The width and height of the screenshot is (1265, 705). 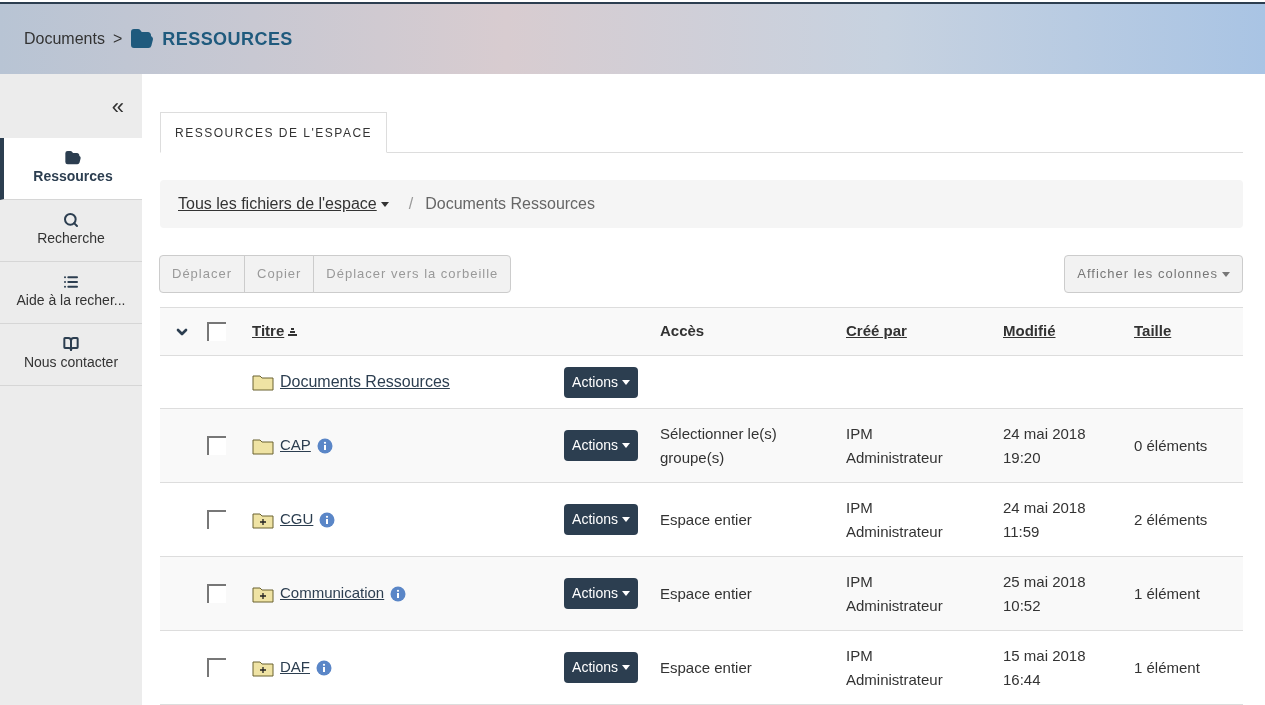 What do you see at coordinates (1171, 519) in the screenshot?
I see `table-cell-text: 2 éléments` at bounding box center [1171, 519].